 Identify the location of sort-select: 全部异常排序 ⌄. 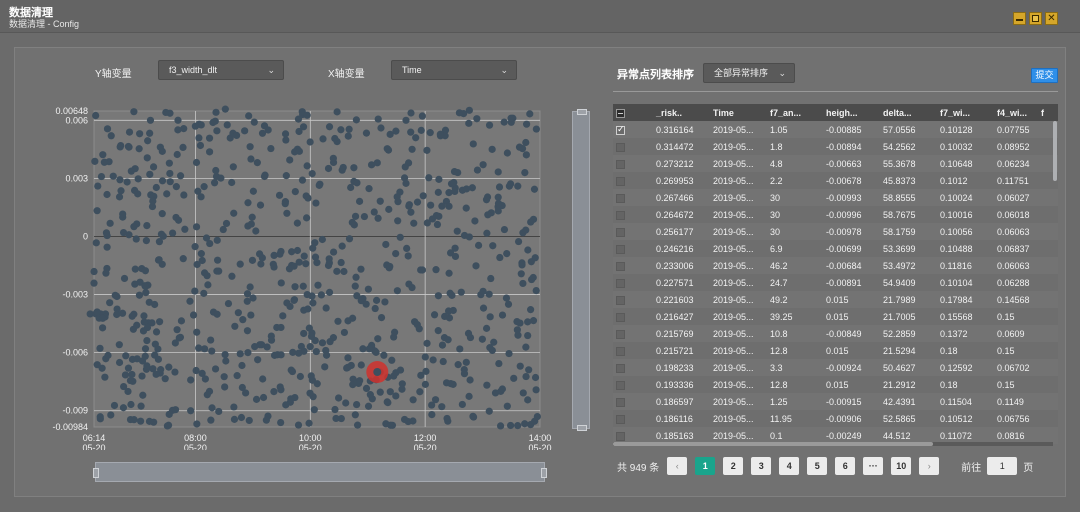
(749, 73).